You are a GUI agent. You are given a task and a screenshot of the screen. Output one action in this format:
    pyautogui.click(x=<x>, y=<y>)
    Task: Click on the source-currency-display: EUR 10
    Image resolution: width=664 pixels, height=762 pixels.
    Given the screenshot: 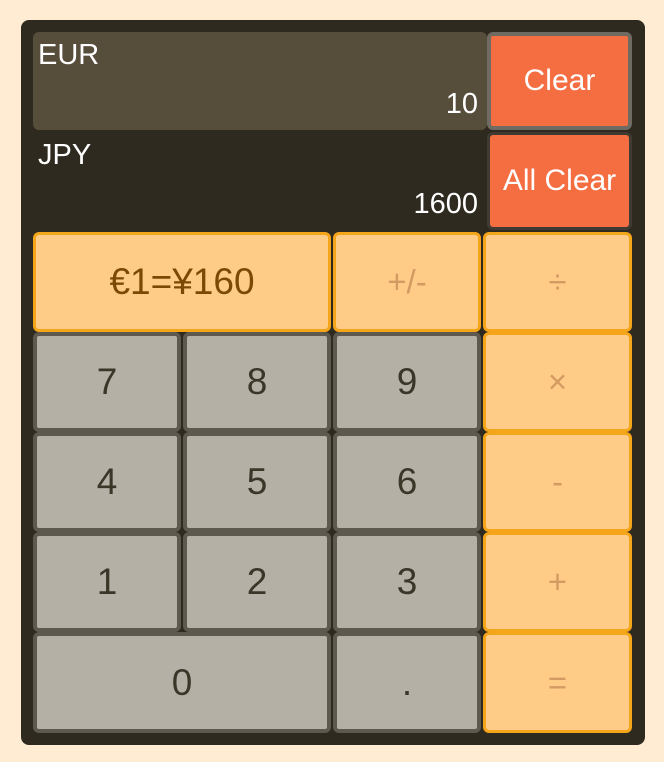 What is the action you would take?
    pyautogui.click(x=260, y=81)
    